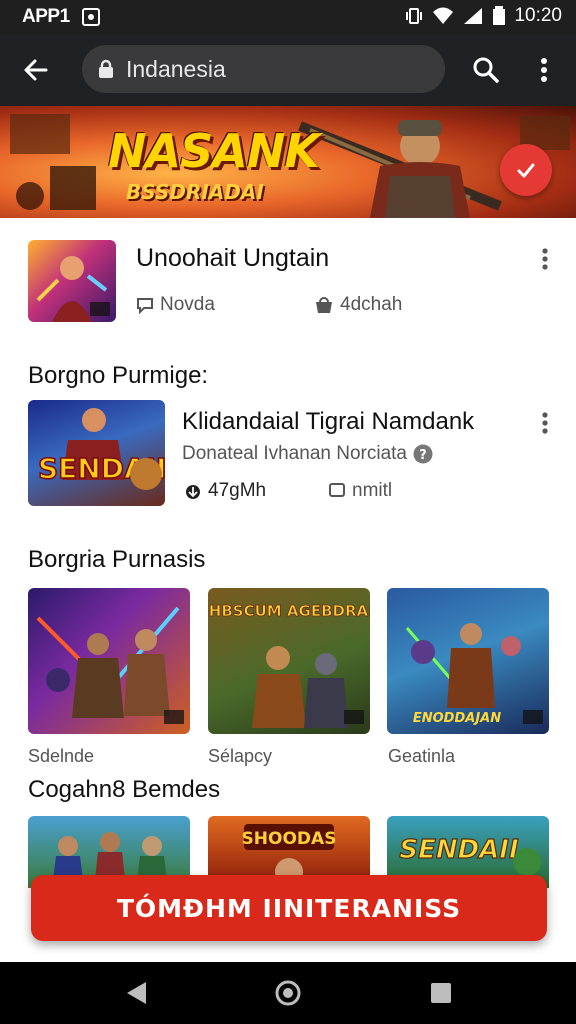 The image size is (576, 1024). I want to click on section3-card-2-art-text: SHOODAS, so click(289, 839).